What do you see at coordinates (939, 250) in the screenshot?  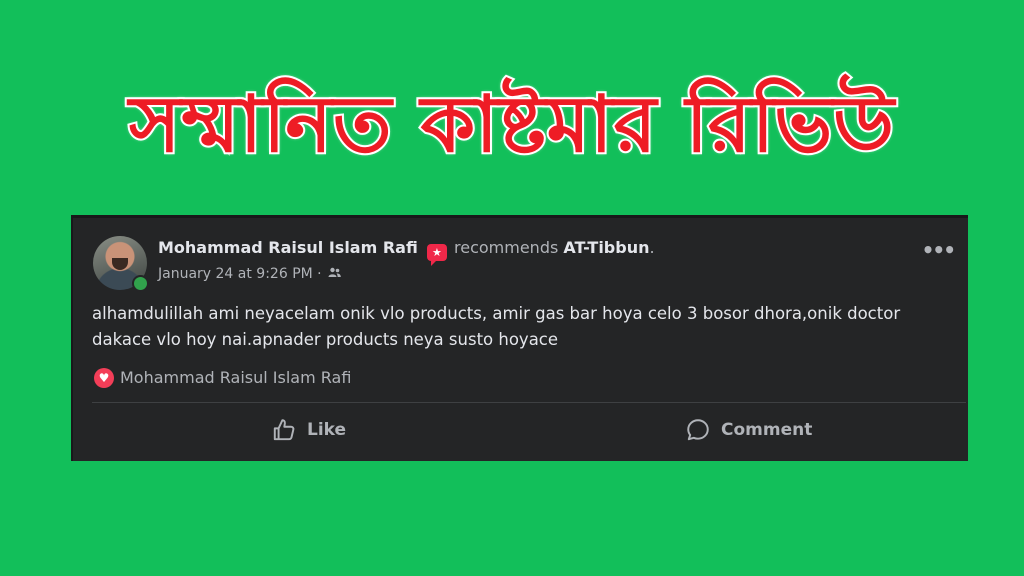 I see `more-options-button: •••` at bounding box center [939, 250].